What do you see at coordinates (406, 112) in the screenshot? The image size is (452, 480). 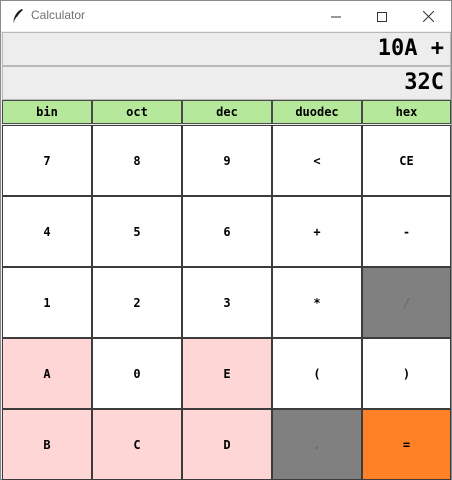 I see `base-hex-button: hex` at bounding box center [406, 112].